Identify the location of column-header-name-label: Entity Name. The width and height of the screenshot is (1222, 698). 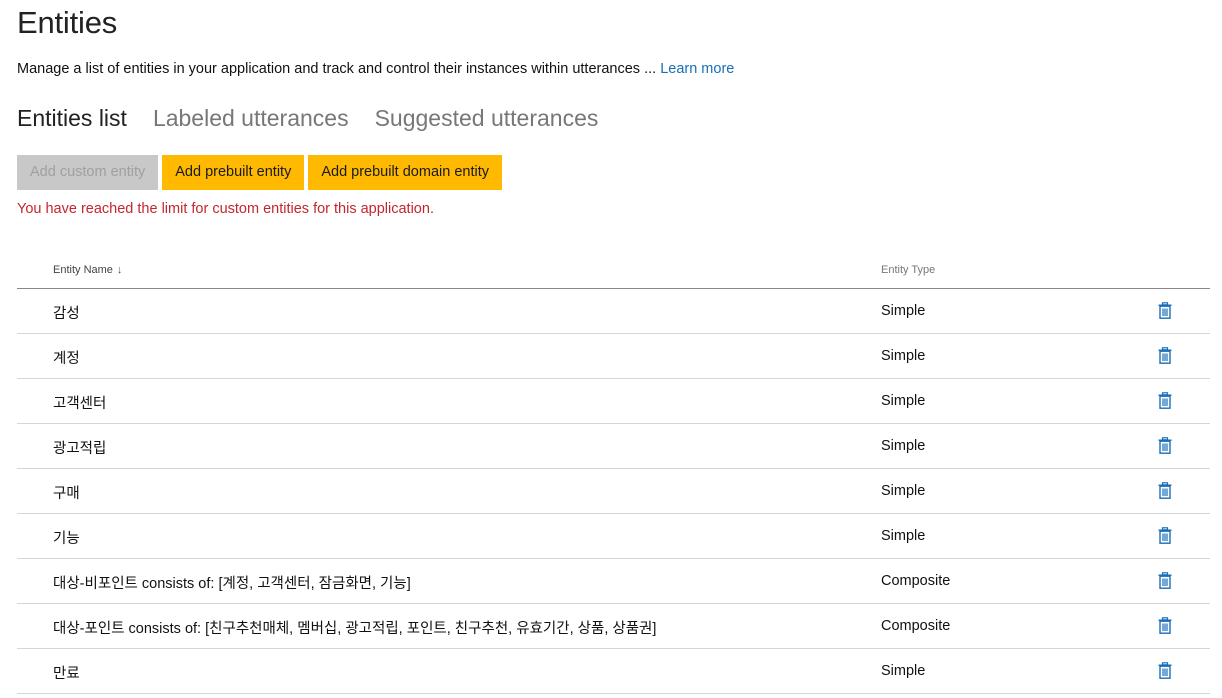
(83, 270).